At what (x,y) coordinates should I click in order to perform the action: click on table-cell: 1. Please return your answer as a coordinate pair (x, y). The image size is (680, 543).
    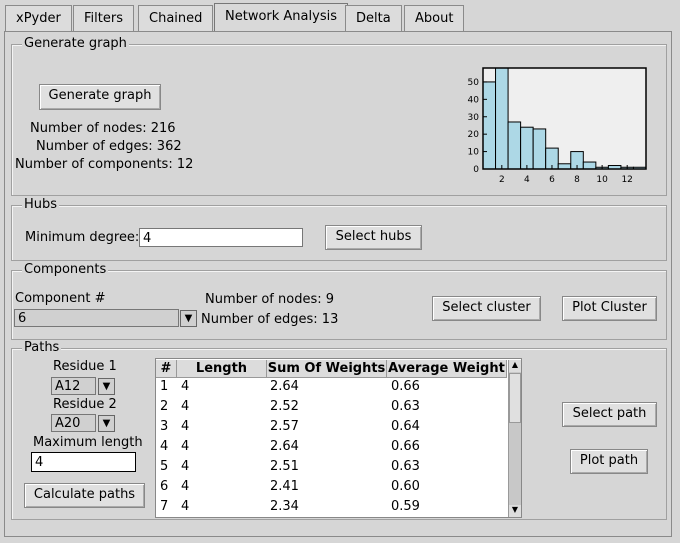
    Looking at the image, I should click on (164, 386).